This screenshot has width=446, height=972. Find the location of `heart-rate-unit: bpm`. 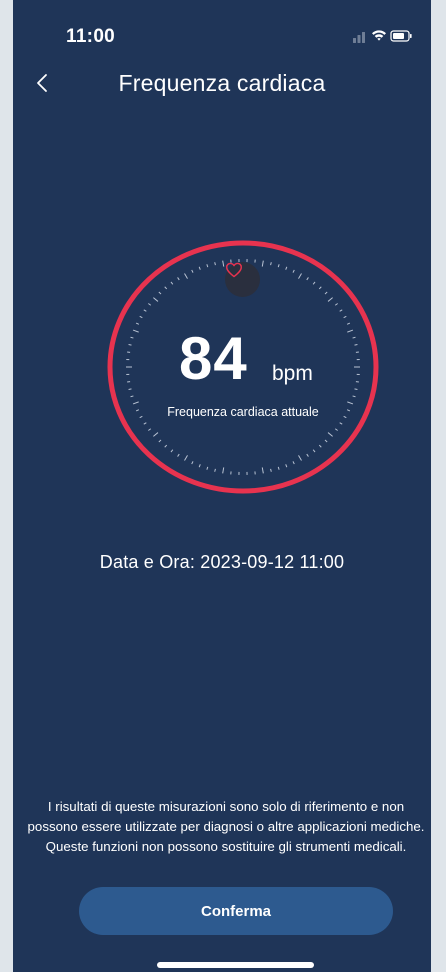

heart-rate-unit: bpm is located at coordinates (292, 373).